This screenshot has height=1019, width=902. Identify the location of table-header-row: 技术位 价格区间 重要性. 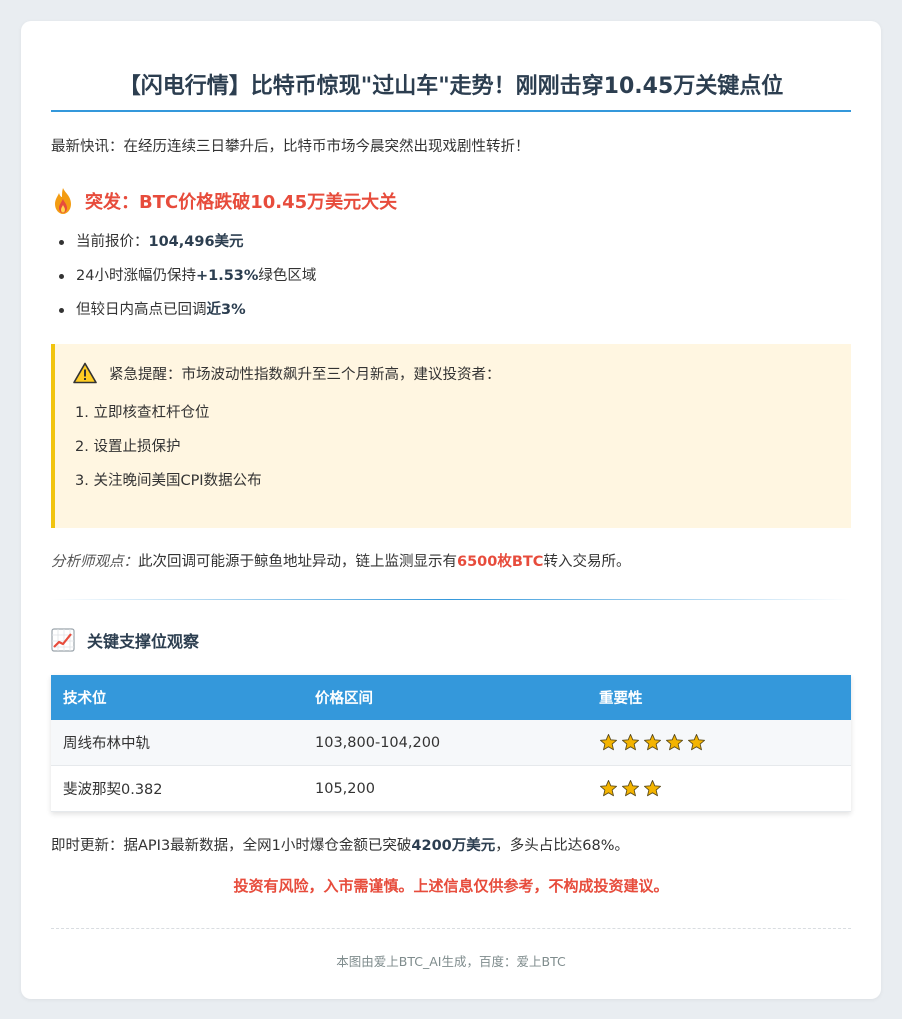
(451, 697).